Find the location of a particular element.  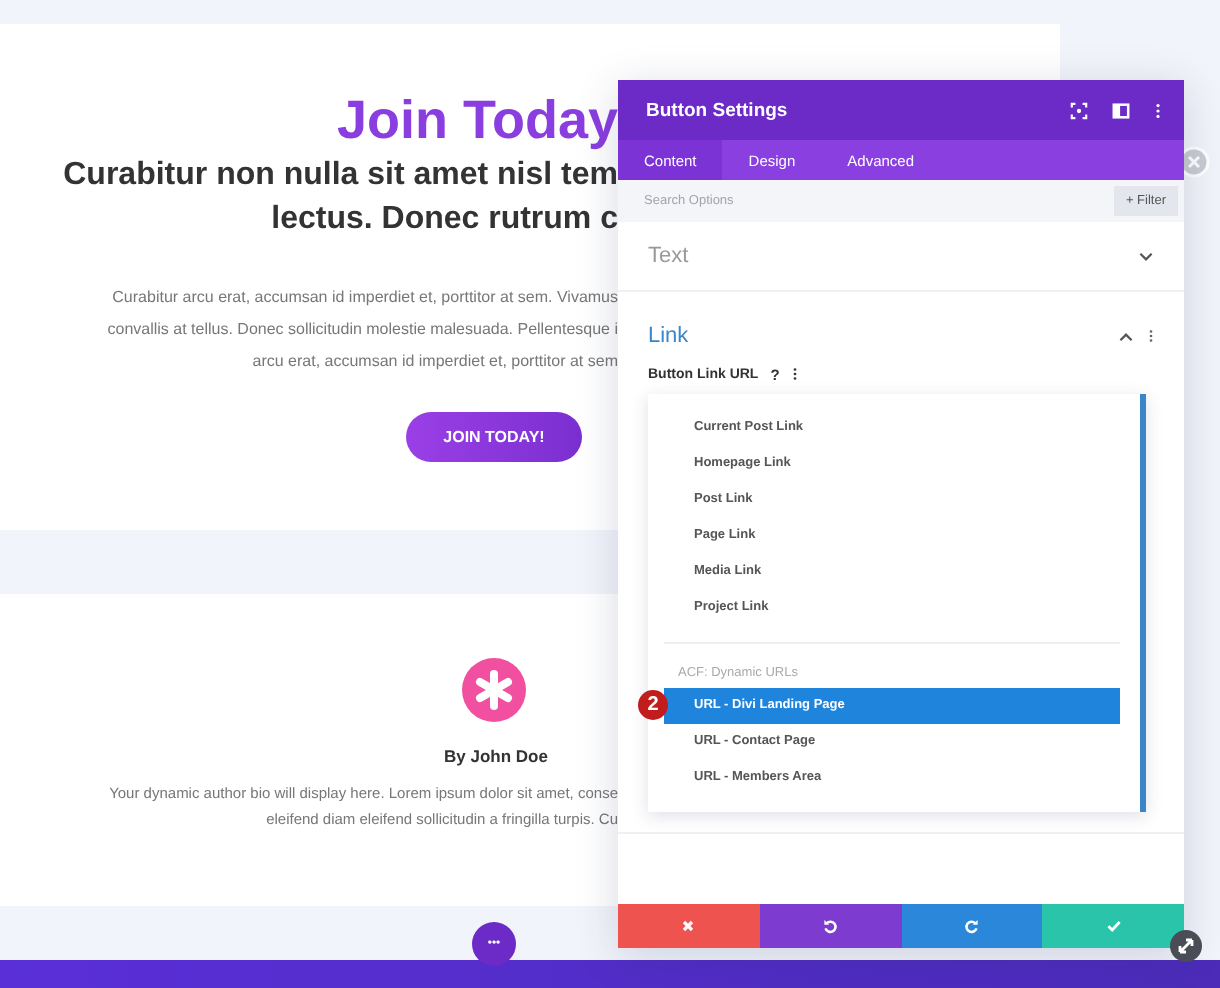

panel-title: Button Settings is located at coordinates (717, 110).